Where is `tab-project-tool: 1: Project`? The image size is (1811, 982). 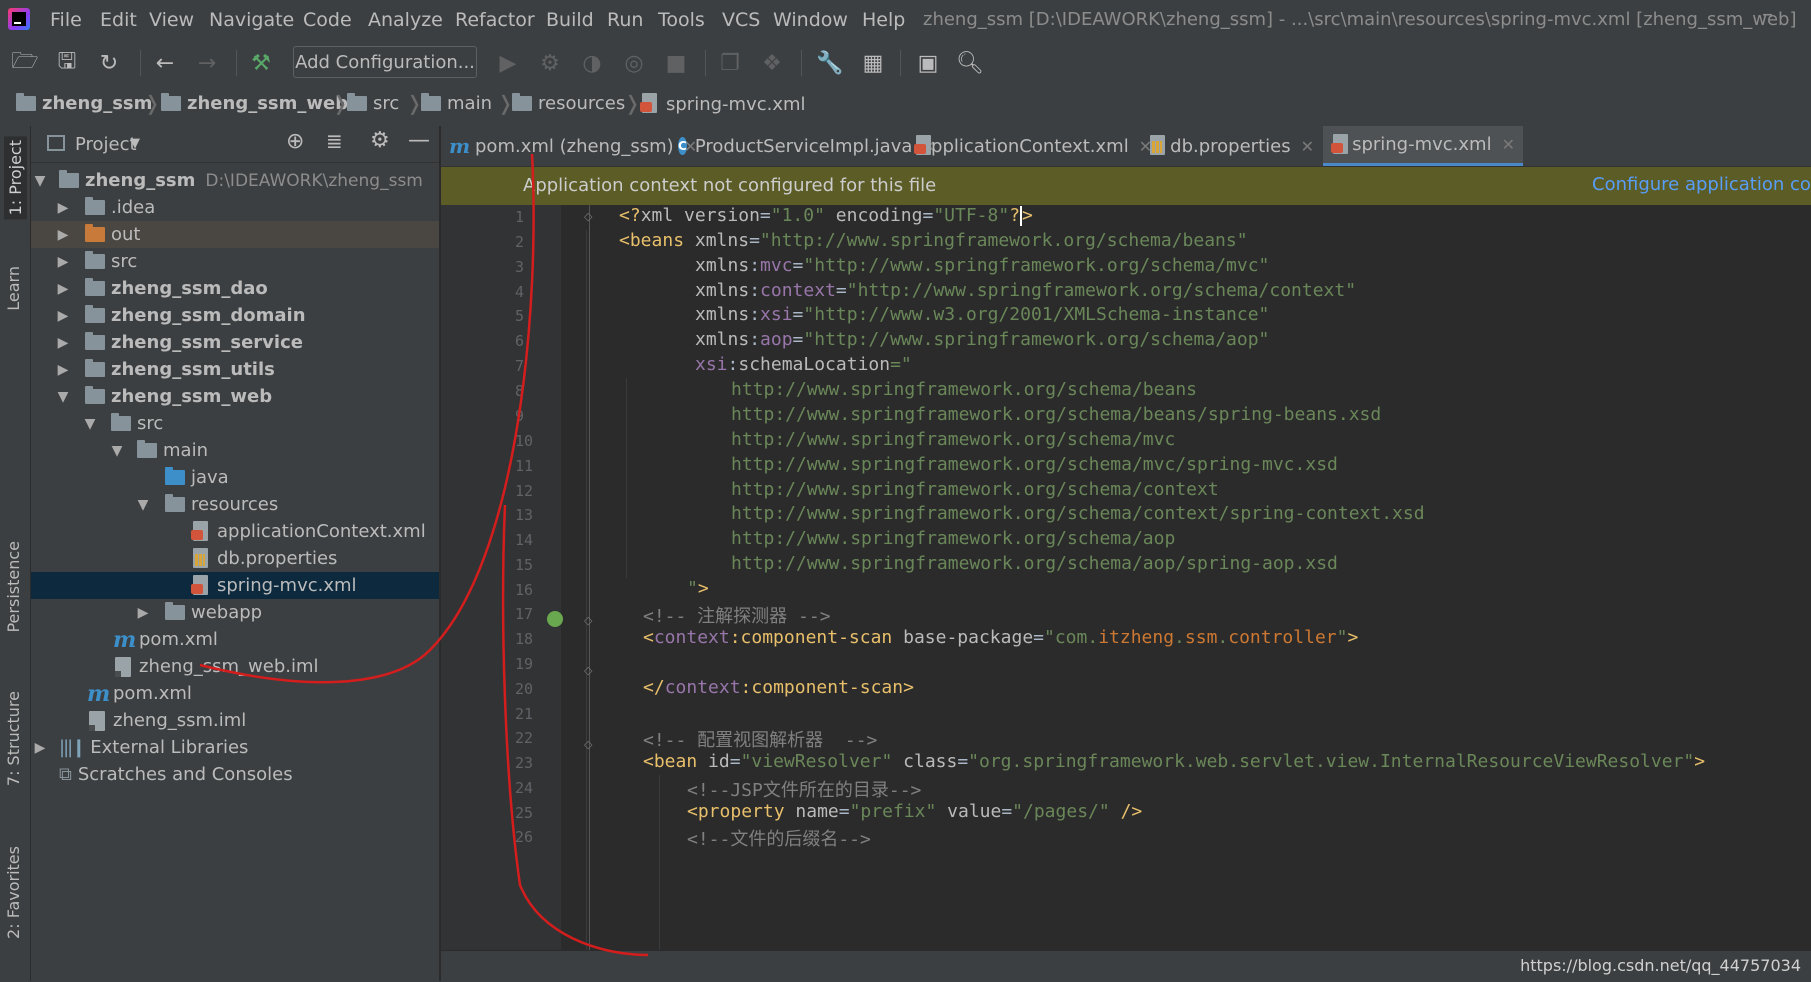 tab-project-tool: 1: Project is located at coordinates (15, 178).